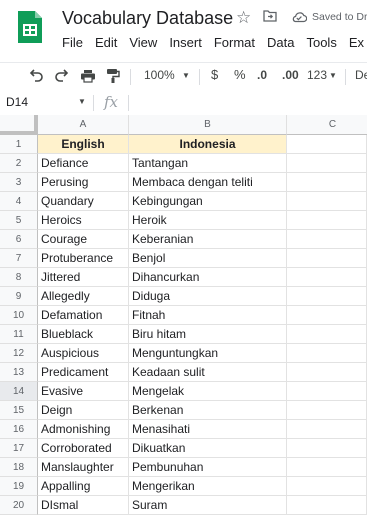 Image resolution: width=367 pixels, height=518 pixels. Describe the element at coordinates (88, 76) in the screenshot. I see `print-icon` at that location.